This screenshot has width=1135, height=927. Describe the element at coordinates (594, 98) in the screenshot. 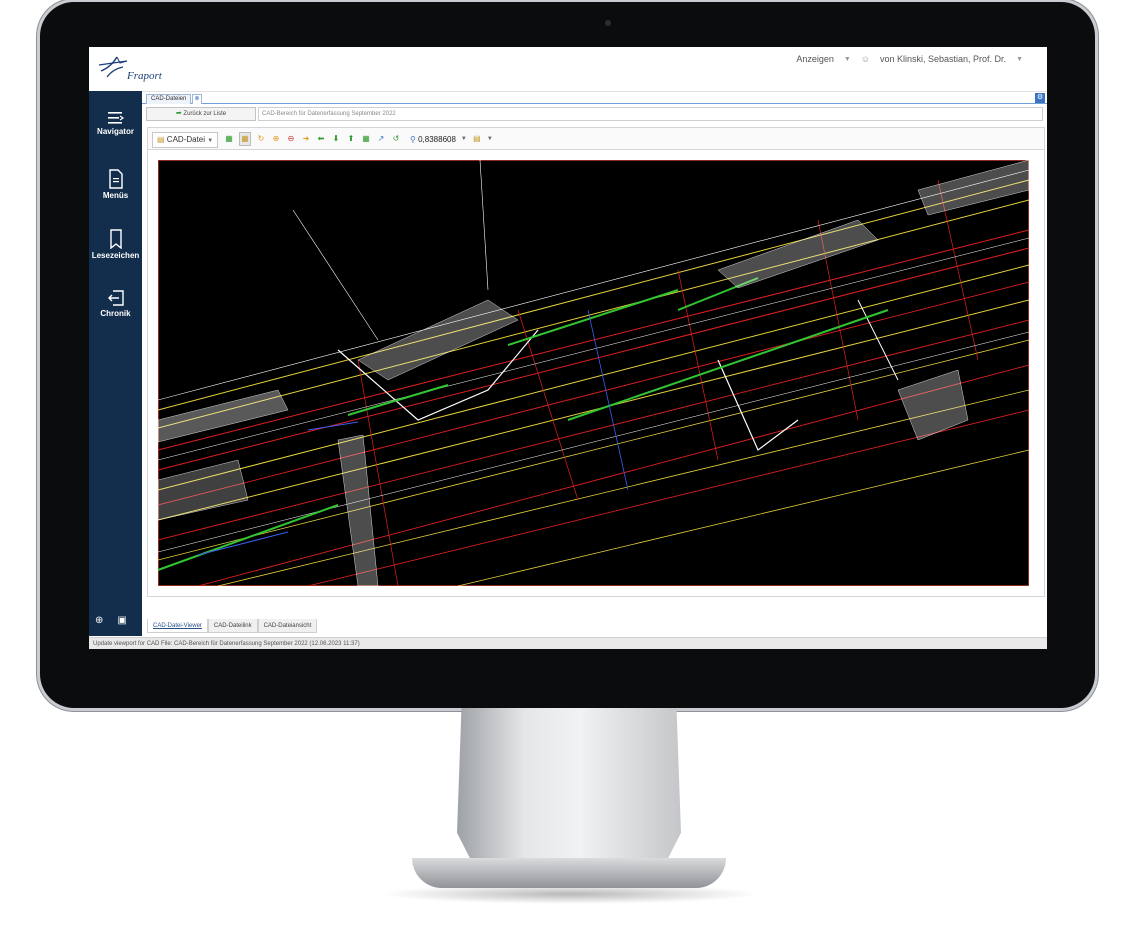

I see `document-tabstrip: CAD-Dateien ⊗ ⚙` at that location.